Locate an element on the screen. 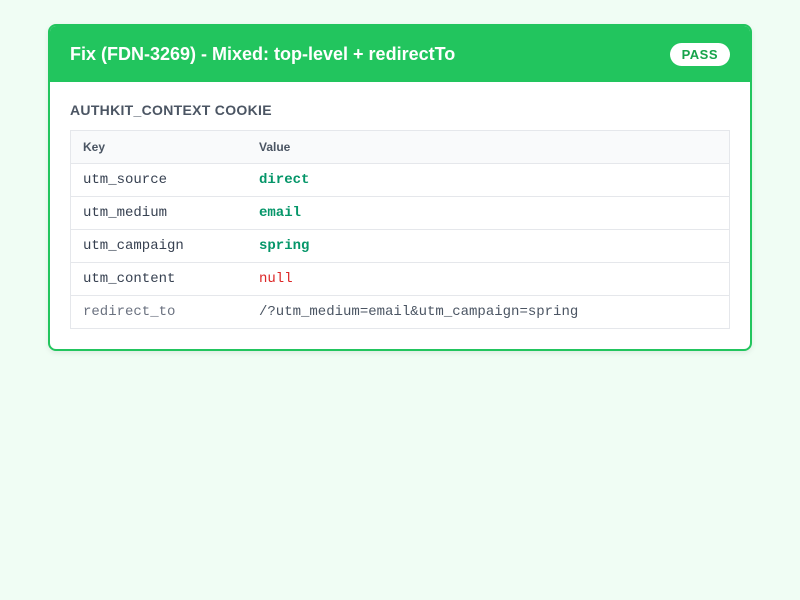 This screenshot has width=800, height=600. row-value: email is located at coordinates (488, 213).